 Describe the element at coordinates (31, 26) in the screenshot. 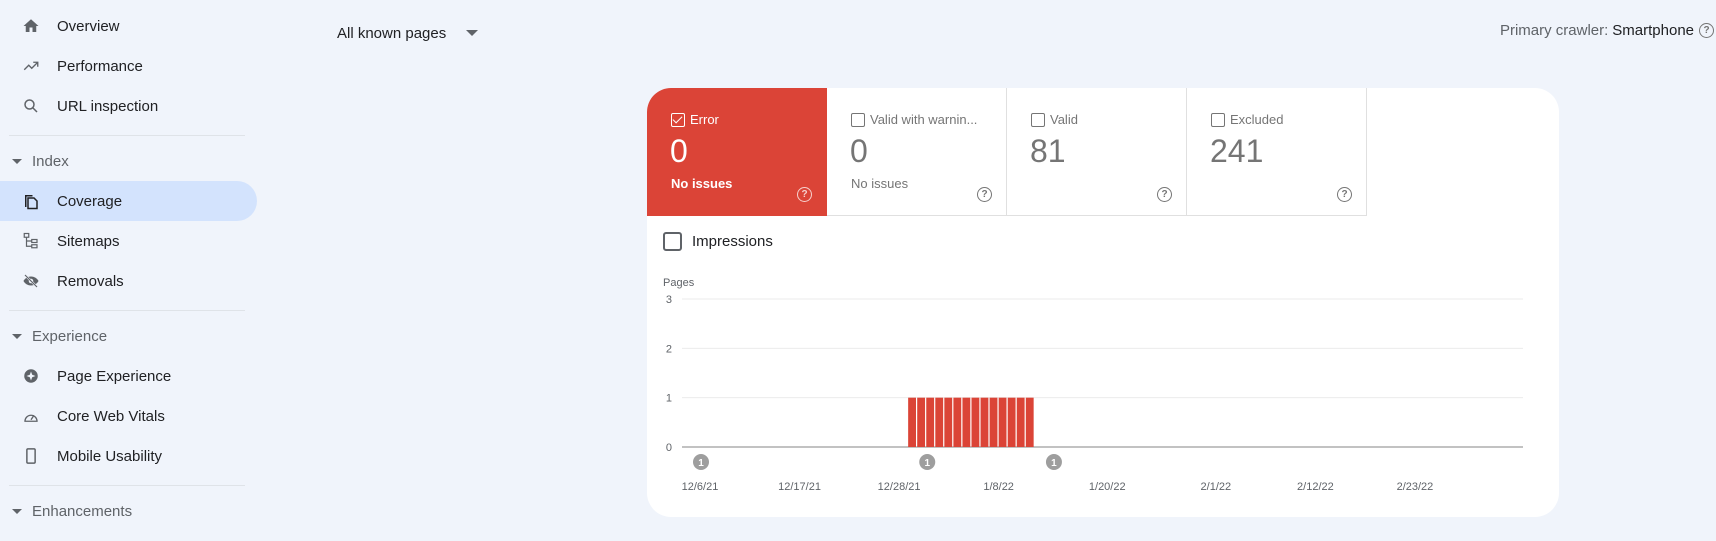

I see `home-icon` at that location.